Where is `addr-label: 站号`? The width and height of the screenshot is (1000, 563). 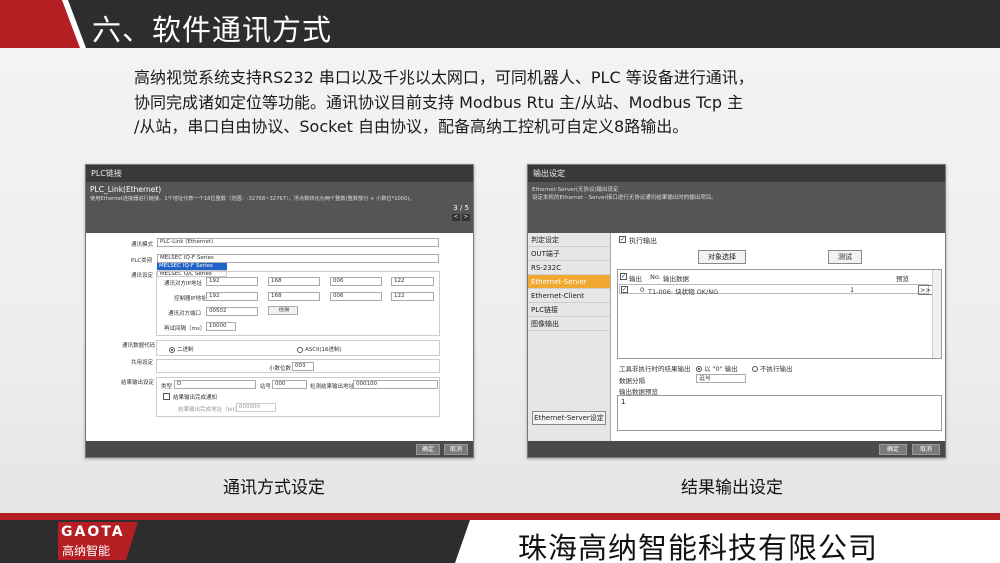
addr-label: 站号 is located at coordinates (266, 387).